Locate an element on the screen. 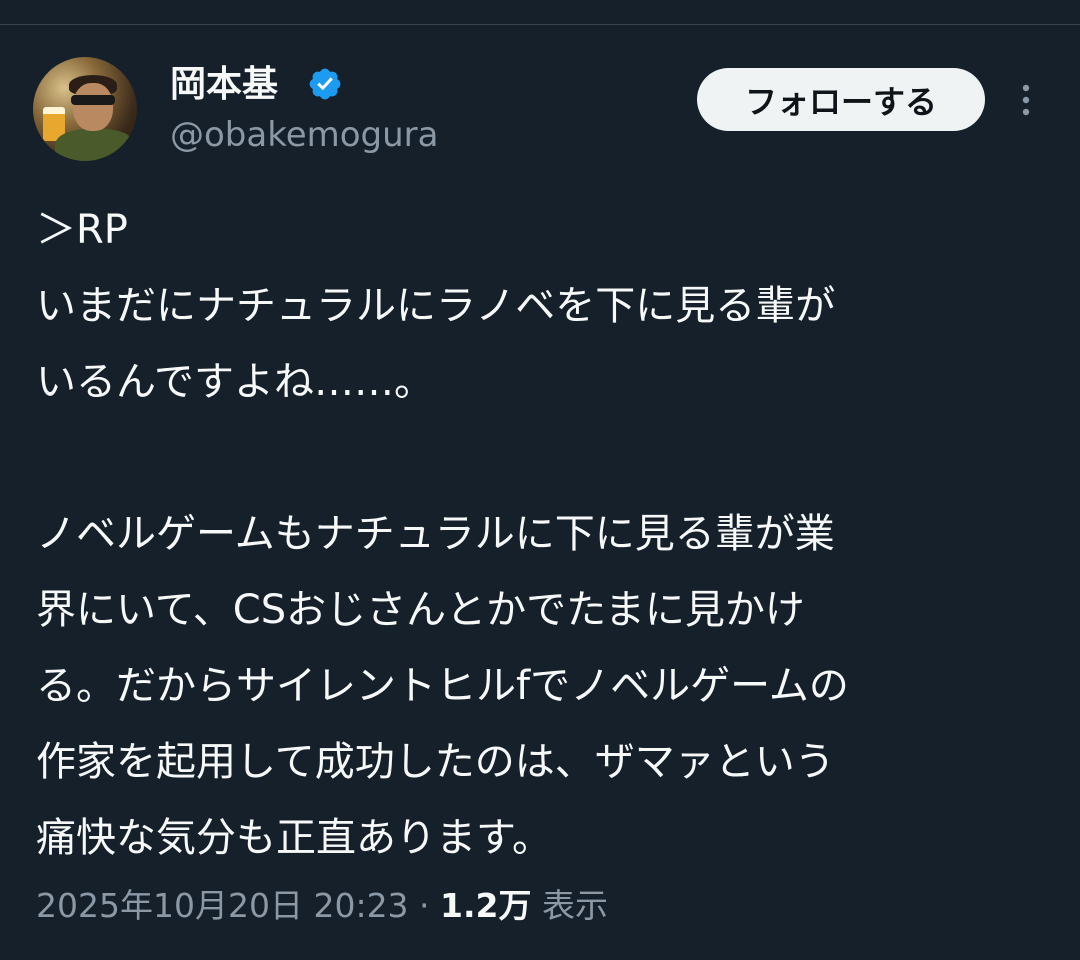 The height and width of the screenshot is (960, 1080). tweet-timestamp: 2025年10月20日 20:23 is located at coordinates (222, 905).